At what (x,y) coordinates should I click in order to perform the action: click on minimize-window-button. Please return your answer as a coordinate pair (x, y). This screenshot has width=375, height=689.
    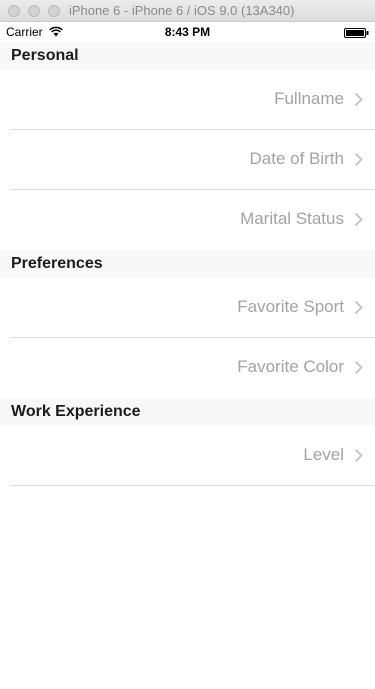
    Looking at the image, I should click on (34, 11).